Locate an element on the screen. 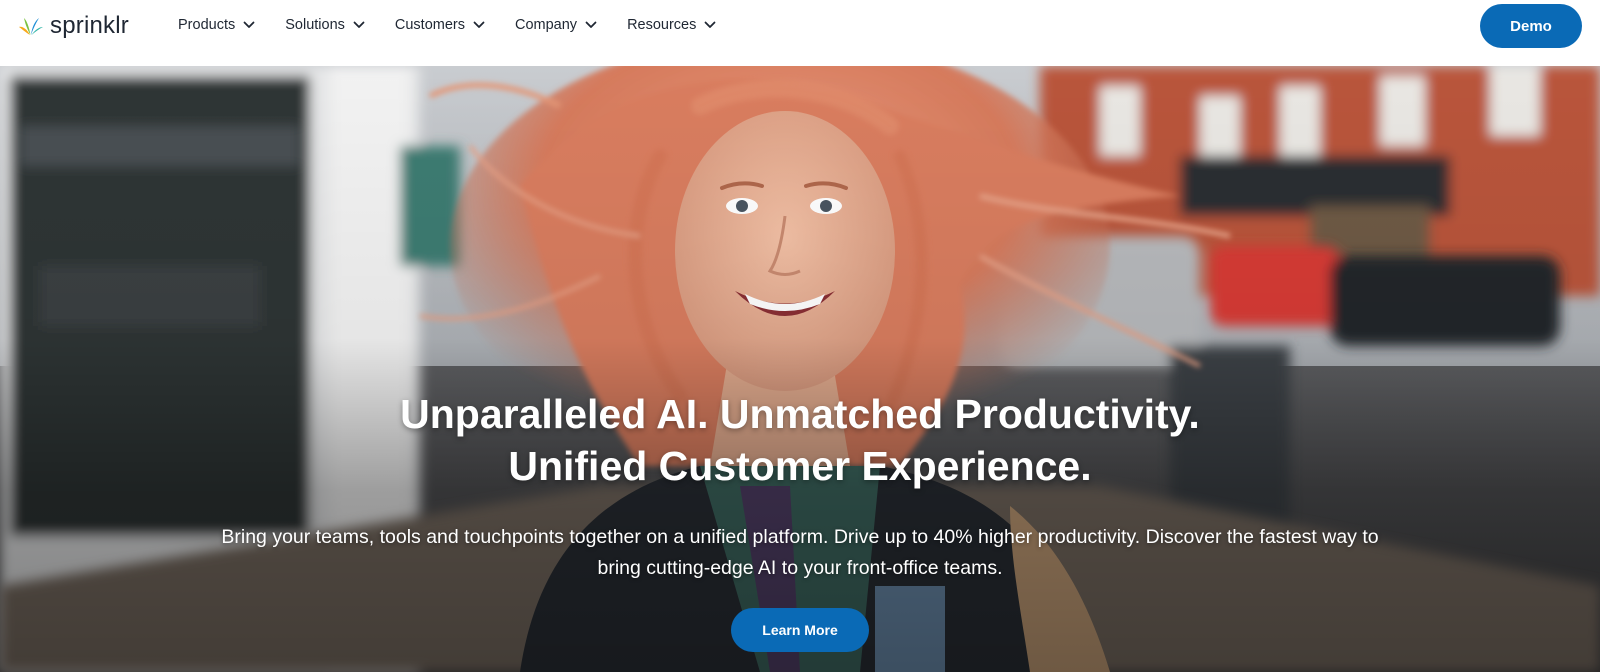 The height and width of the screenshot is (672, 1600). nav-label: Solutions is located at coordinates (315, 25).